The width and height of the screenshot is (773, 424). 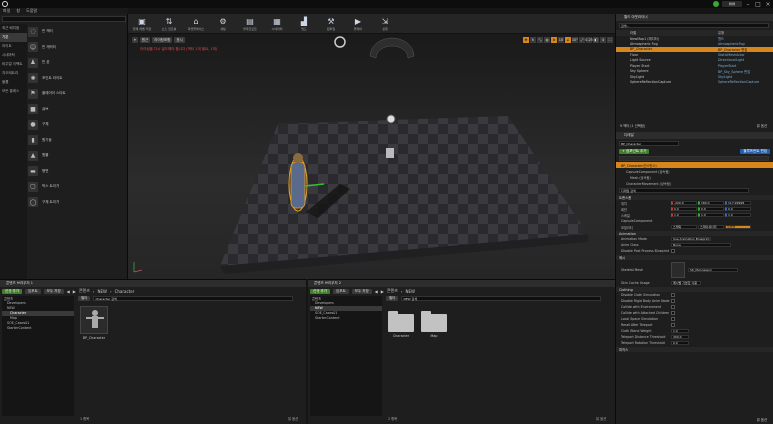 I want to click on place-item: ▲ 원뿔, so click(x=77, y=156).